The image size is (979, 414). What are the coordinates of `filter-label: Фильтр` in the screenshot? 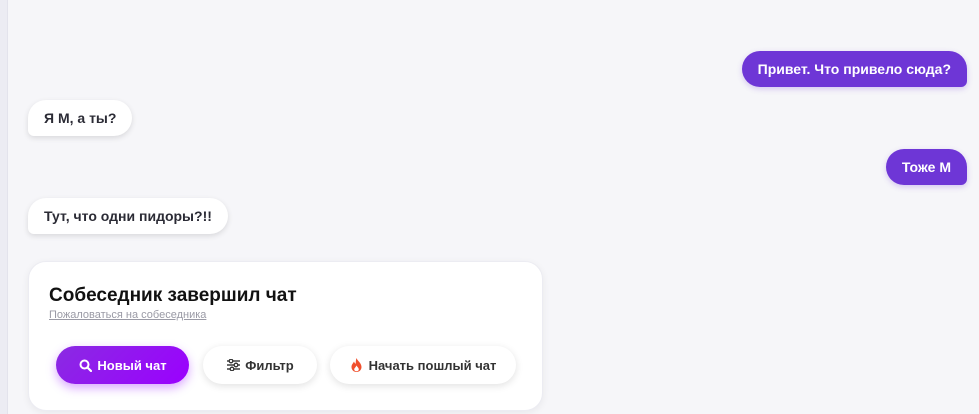 It's located at (269, 365).